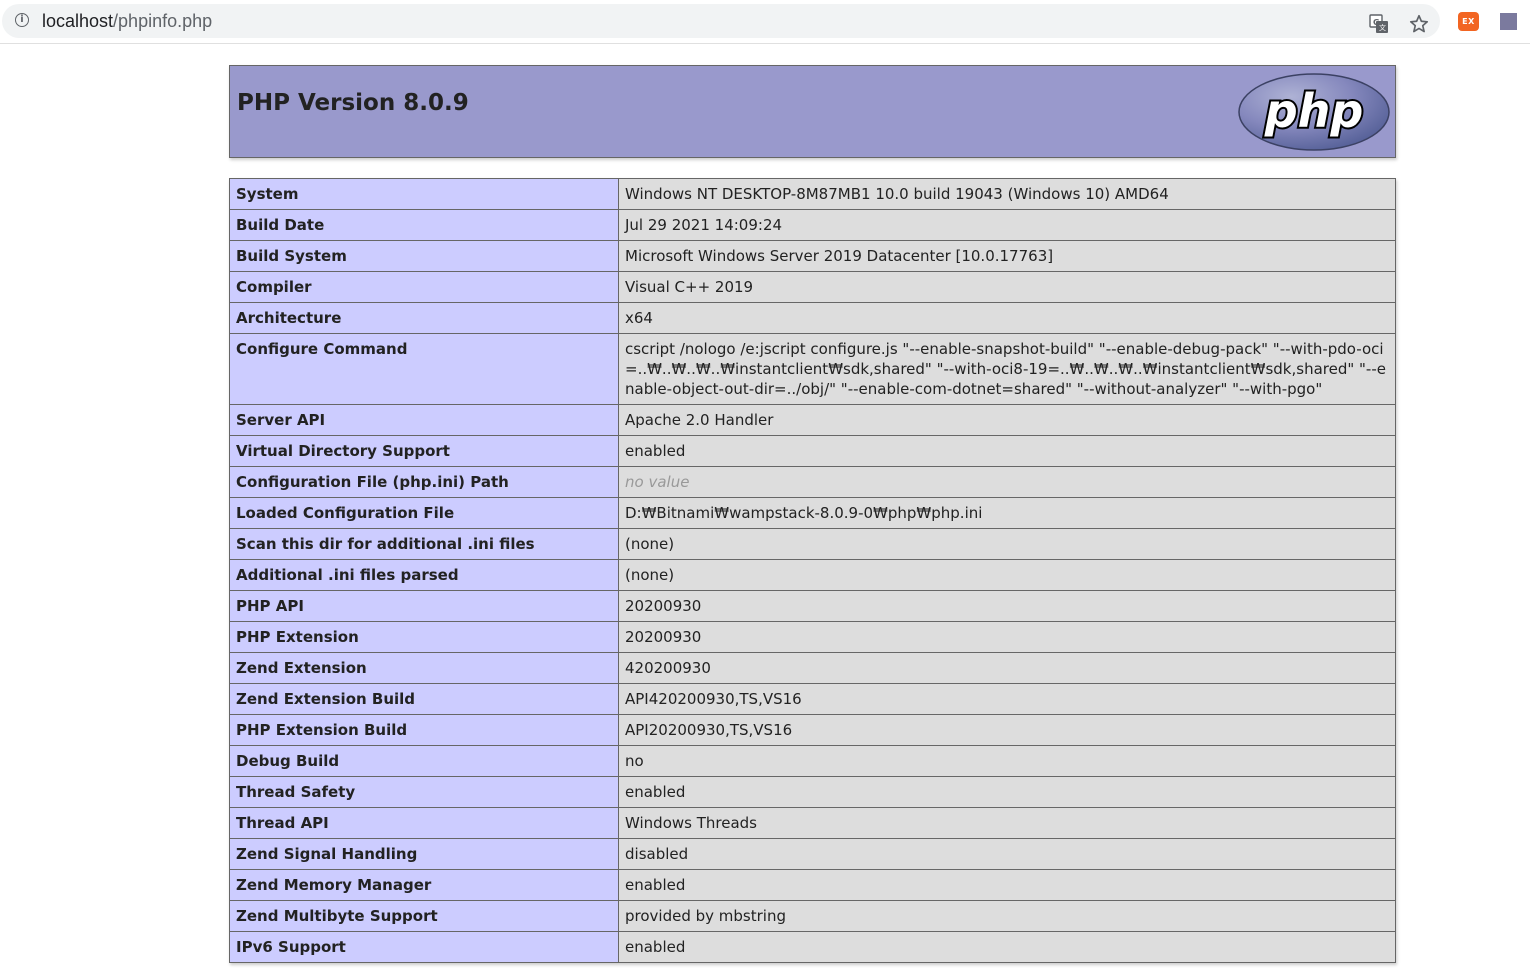 This screenshot has height=968, width=1530. What do you see at coordinates (424, 606) in the screenshot?
I see `row-label: PHP API` at bounding box center [424, 606].